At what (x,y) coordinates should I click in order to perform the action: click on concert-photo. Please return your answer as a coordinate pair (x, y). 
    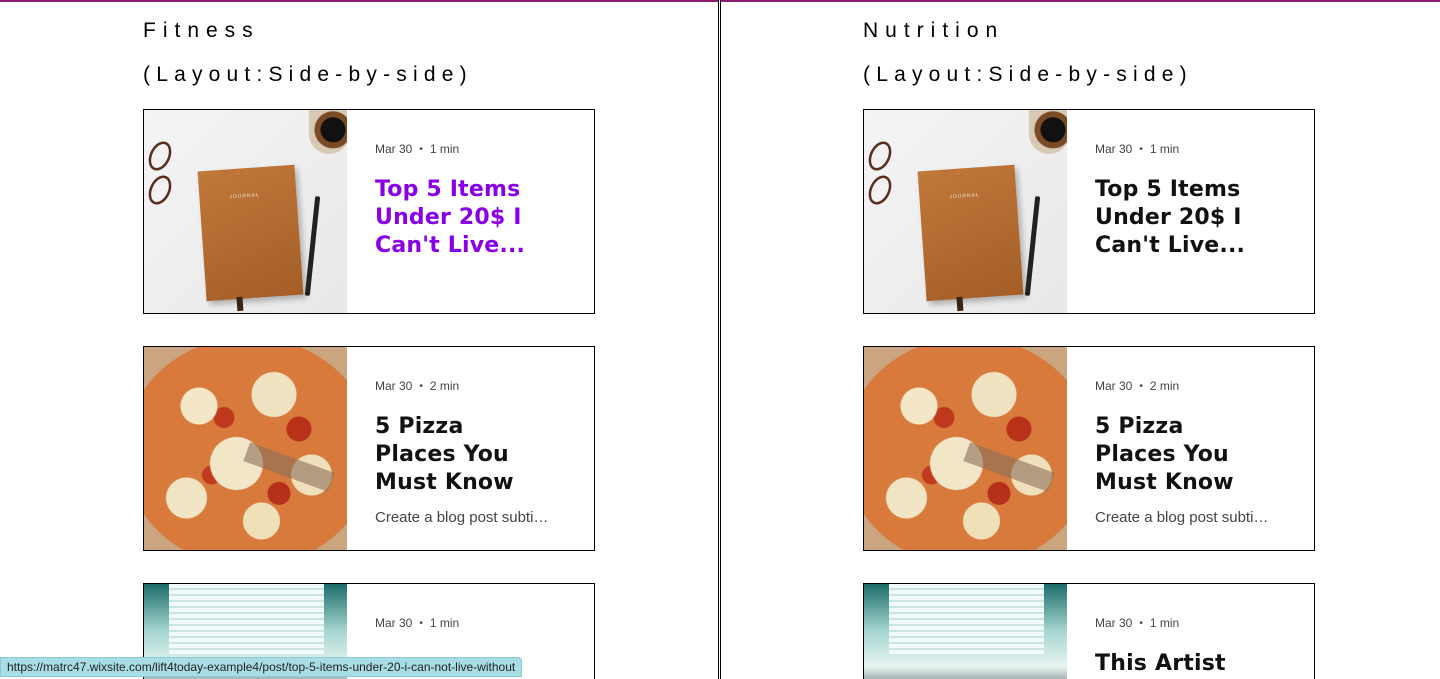
    Looking at the image, I should click on (965, 631).